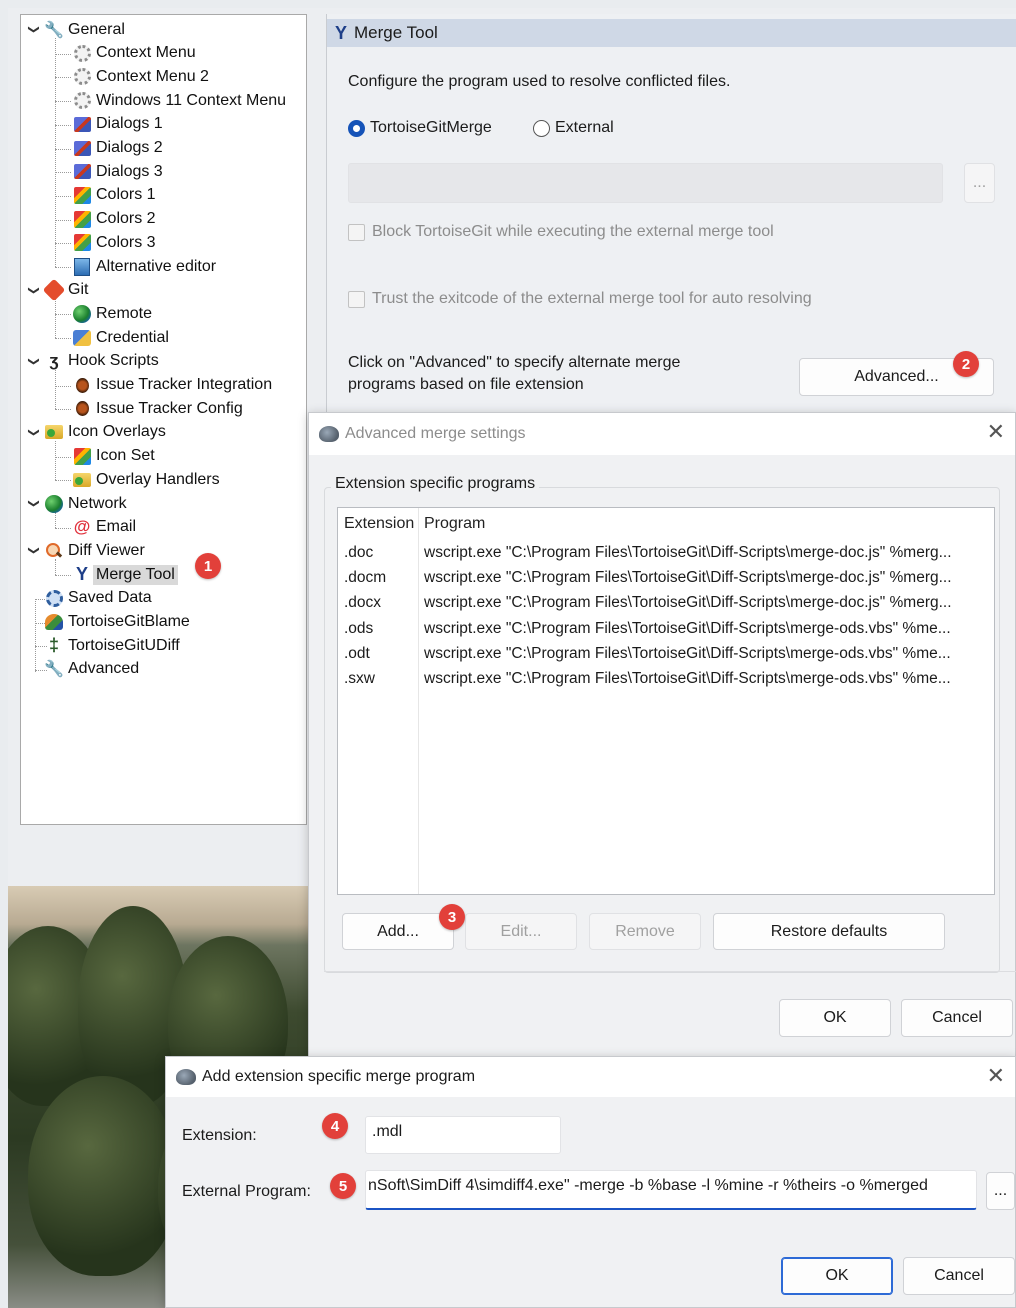 Image resolution: width=1016 pixels, height=1308 pixels. What do you see at coordinates (114, 456) in the screenshot?
I see `tree-item-icon-set: Icon Set` at bounding box center [114, 456].